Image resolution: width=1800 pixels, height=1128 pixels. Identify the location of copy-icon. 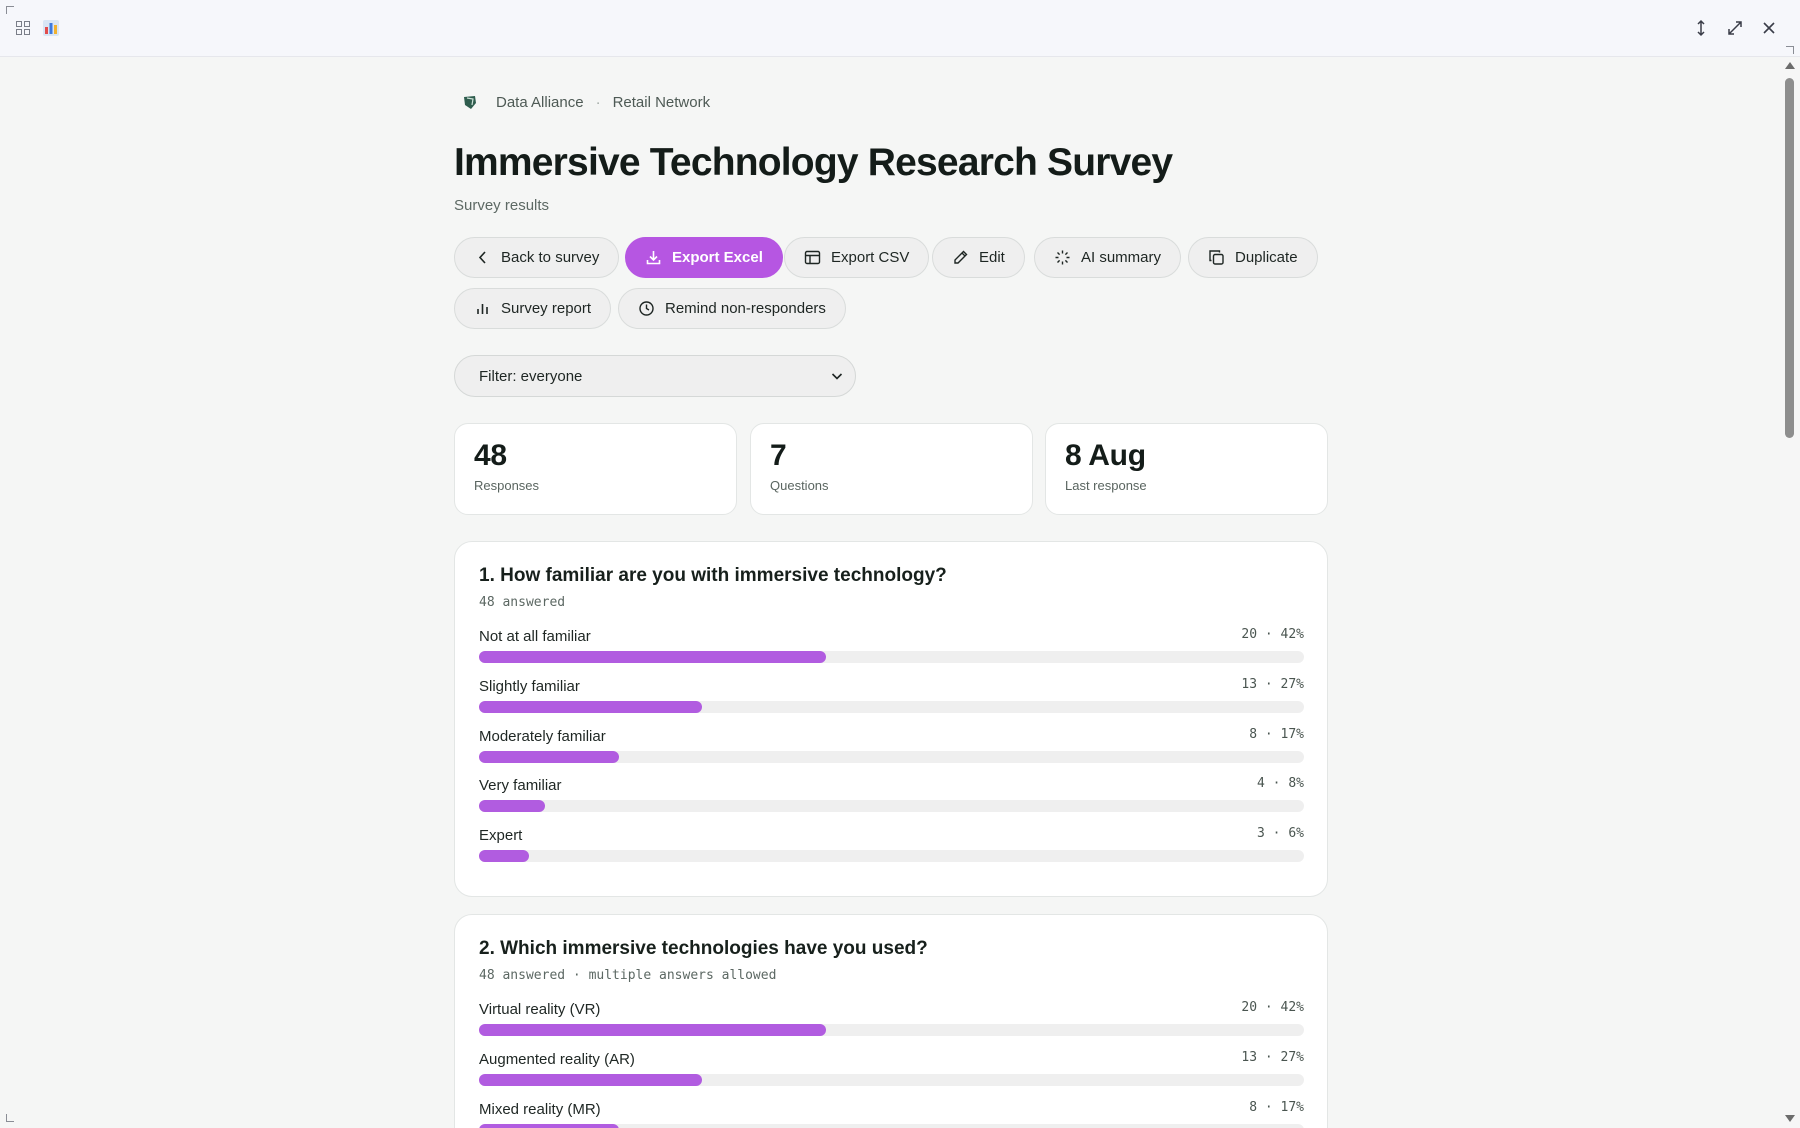
(1216, 257).